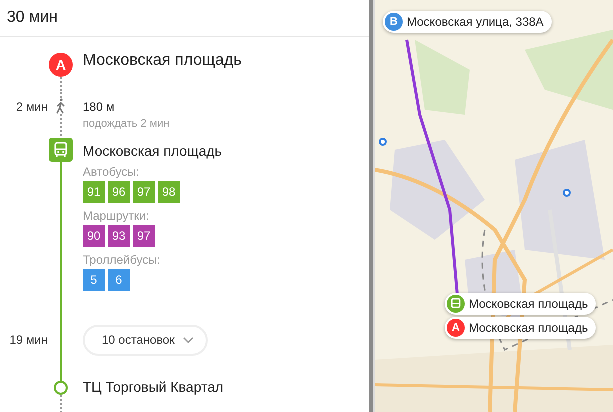  Describe the element at coordinates (520, 328) in the screenshot. I see `map-pin-label: A Московская площадь` at that location.